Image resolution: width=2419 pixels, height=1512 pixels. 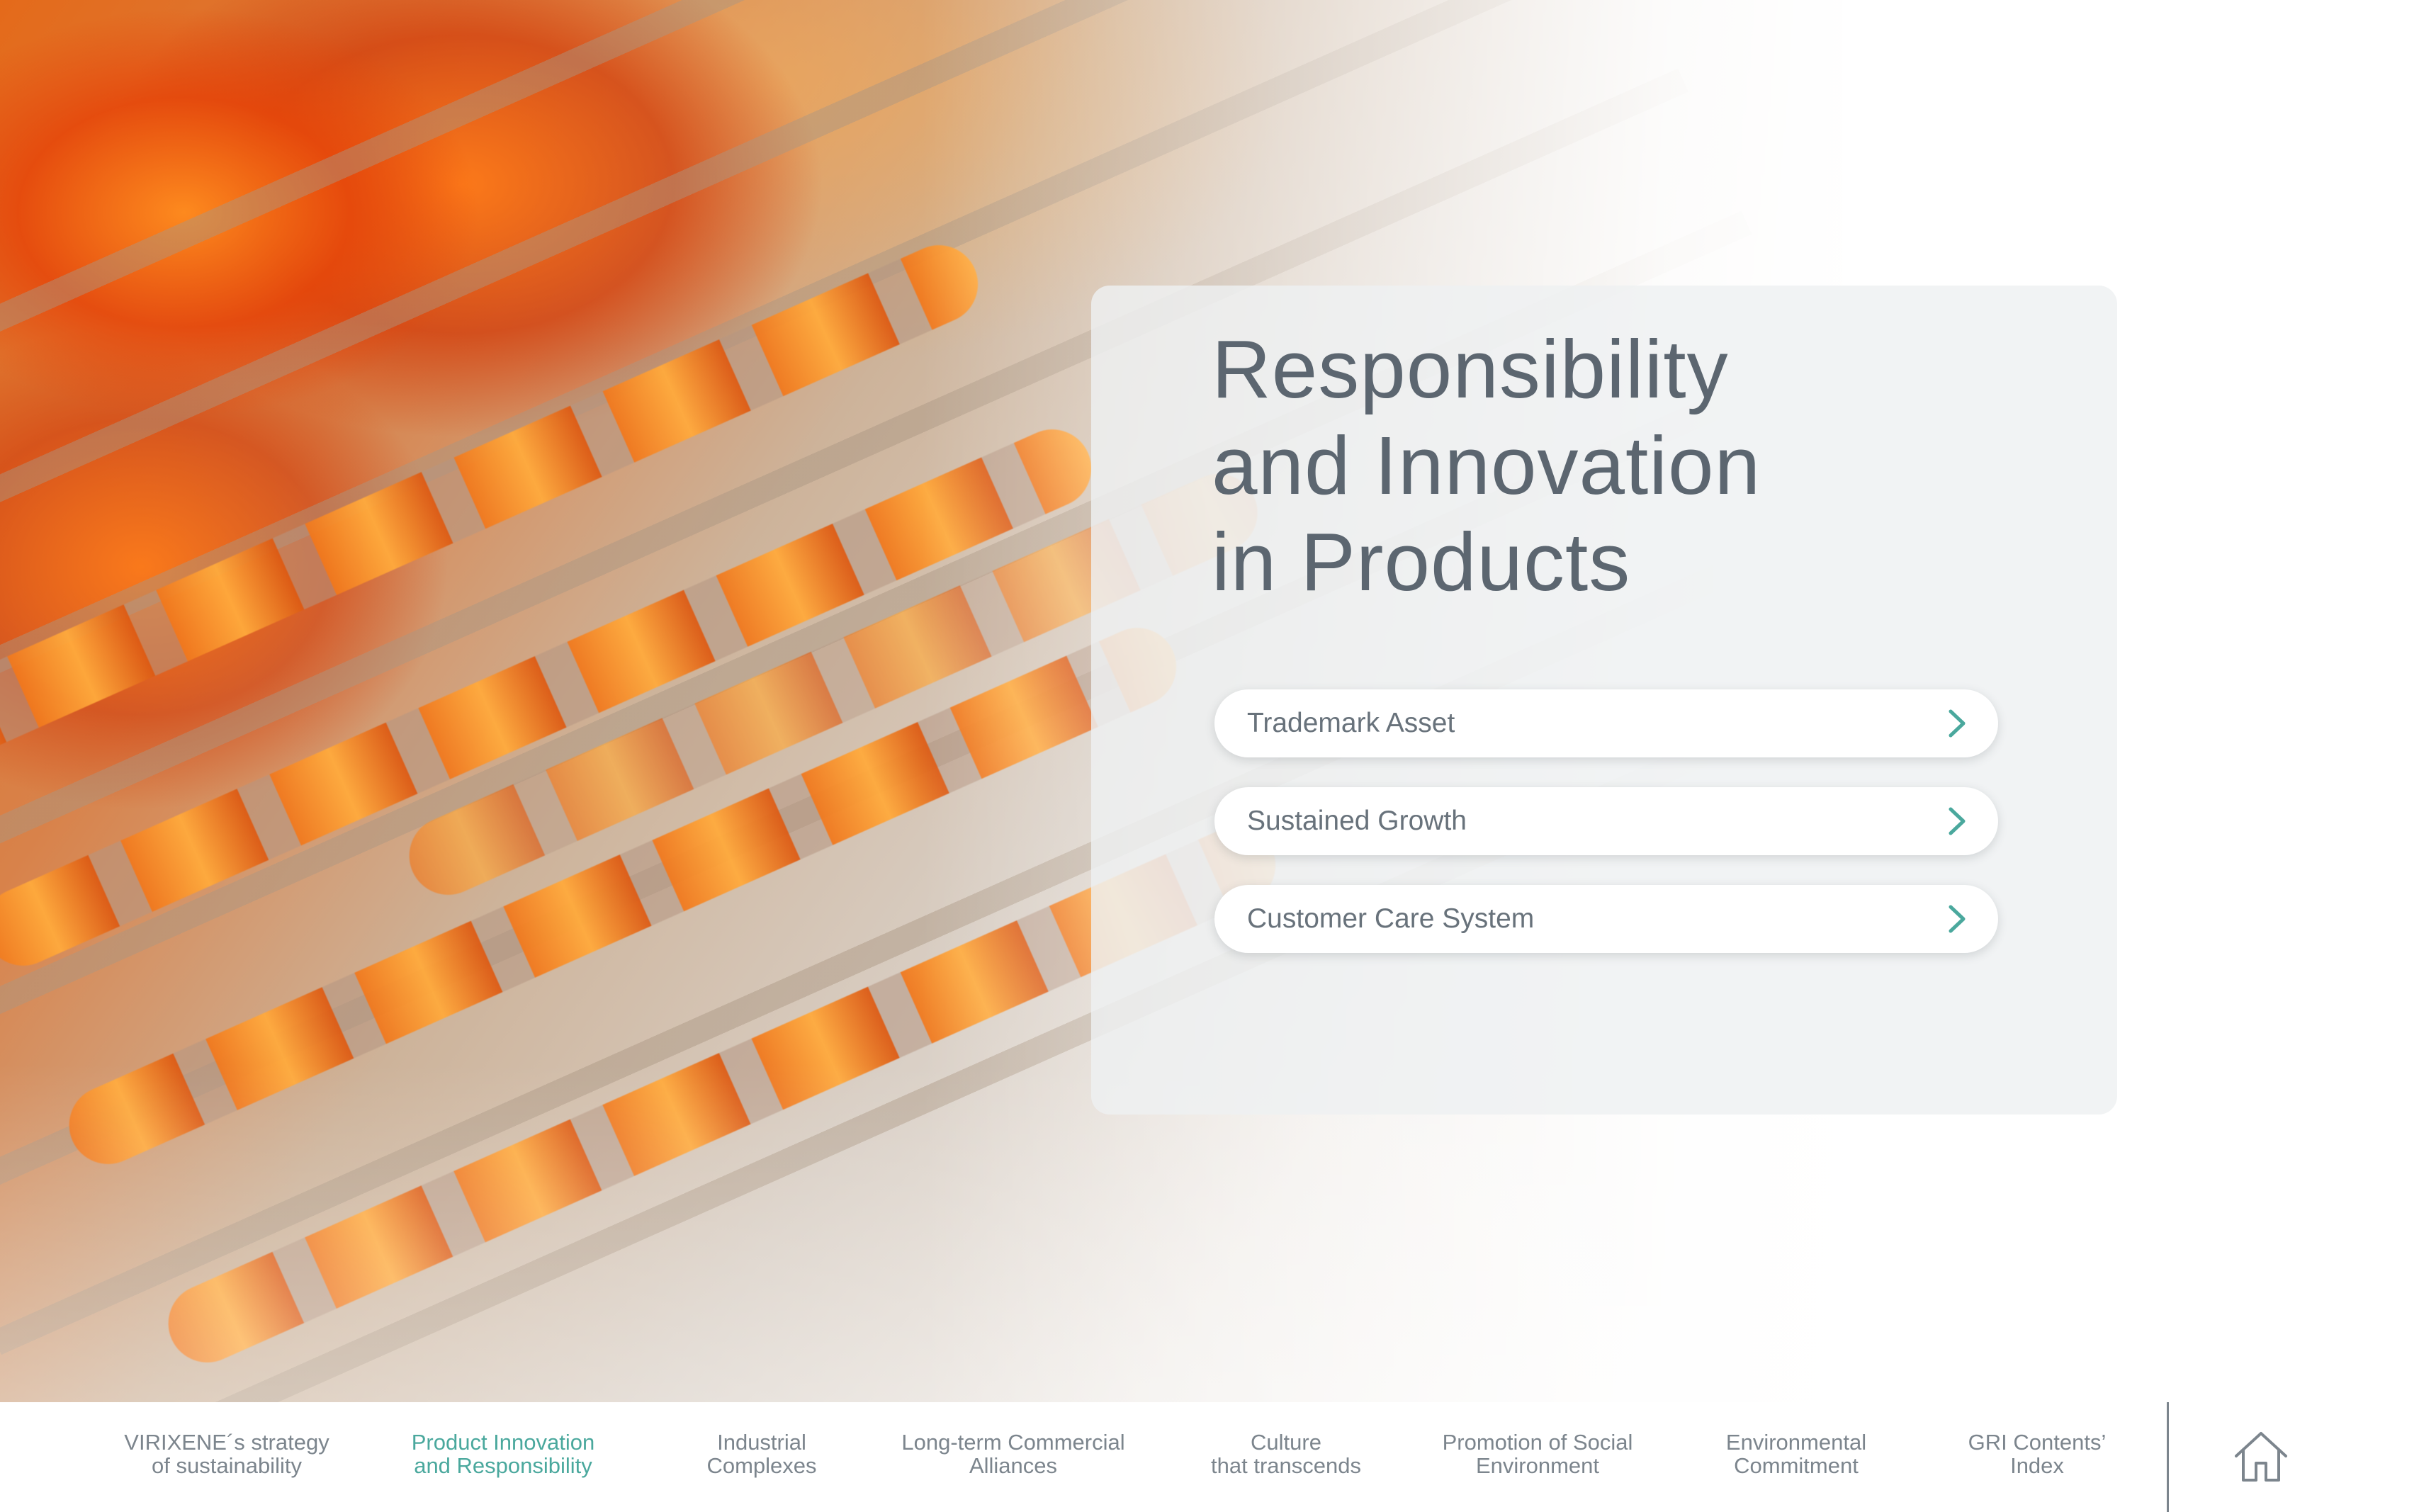 I want to click on nav-item-label-line1: Industrial, so click(x=761, y=1442).